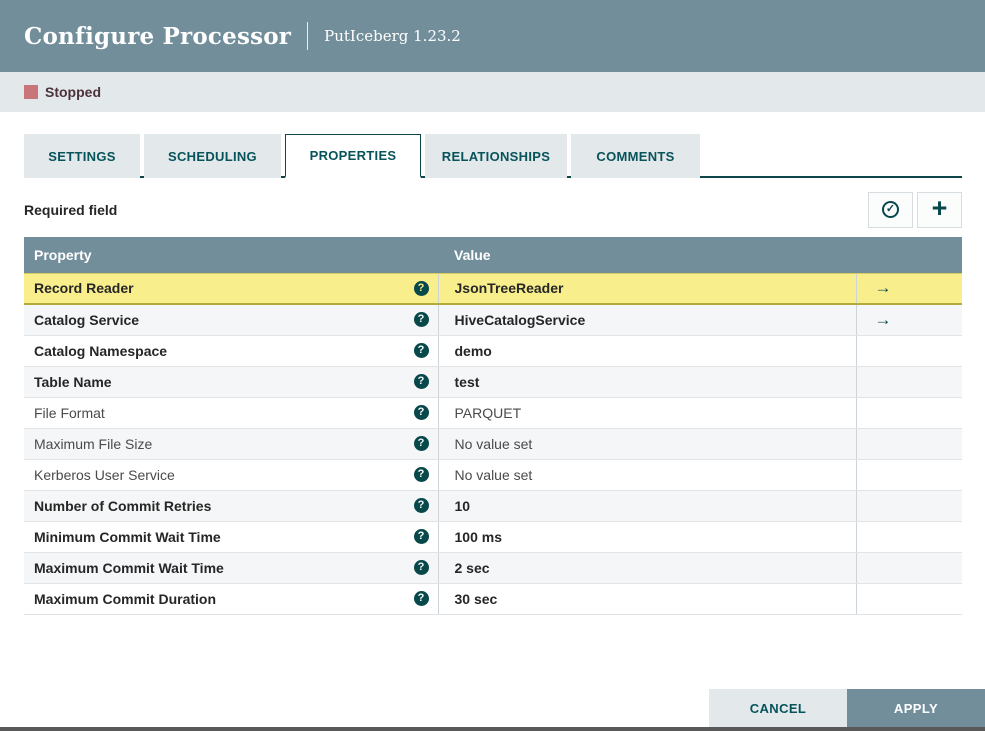 Image resolution: width=985 pixels, height=731 pixels. What do you see at coordinates (647, 255) in the screenshot?
I see `column-header-value: Value` at bounding box center [647, 255].